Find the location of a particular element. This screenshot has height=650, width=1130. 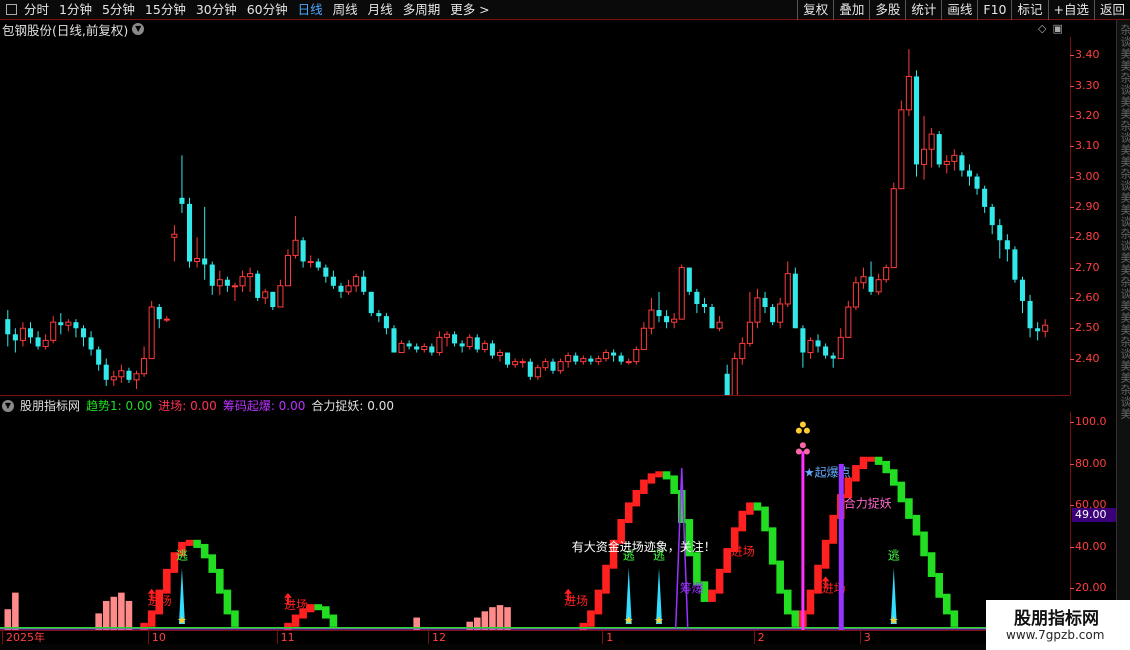

chevron-down-icon: ▼ is located at coordinates (138, 29).